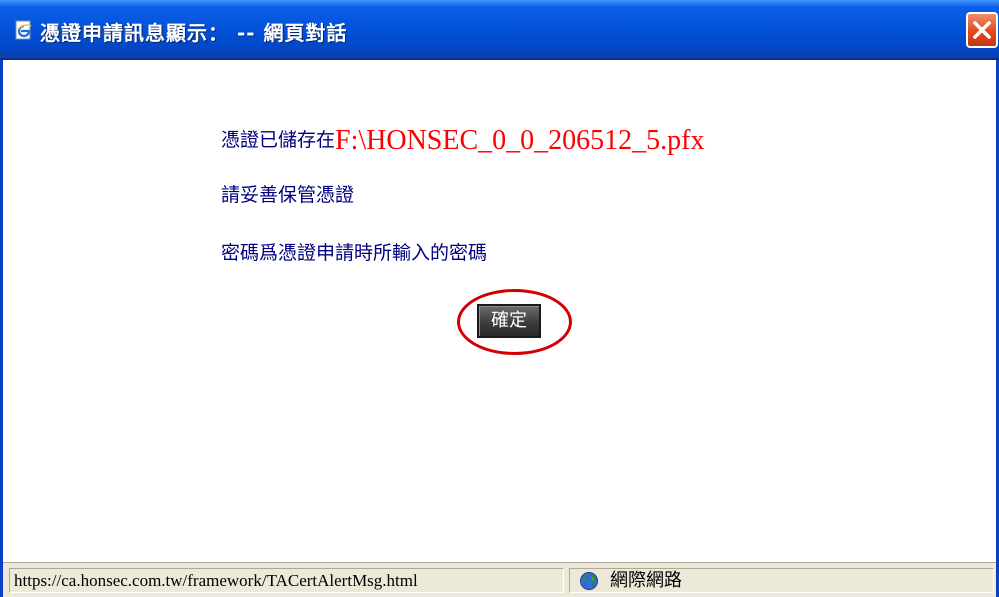 This screenshot has height=597, width=999. I want to click on file-path: F:\HONSEC_0_0_206512_5.pfx, so click(520, 140).